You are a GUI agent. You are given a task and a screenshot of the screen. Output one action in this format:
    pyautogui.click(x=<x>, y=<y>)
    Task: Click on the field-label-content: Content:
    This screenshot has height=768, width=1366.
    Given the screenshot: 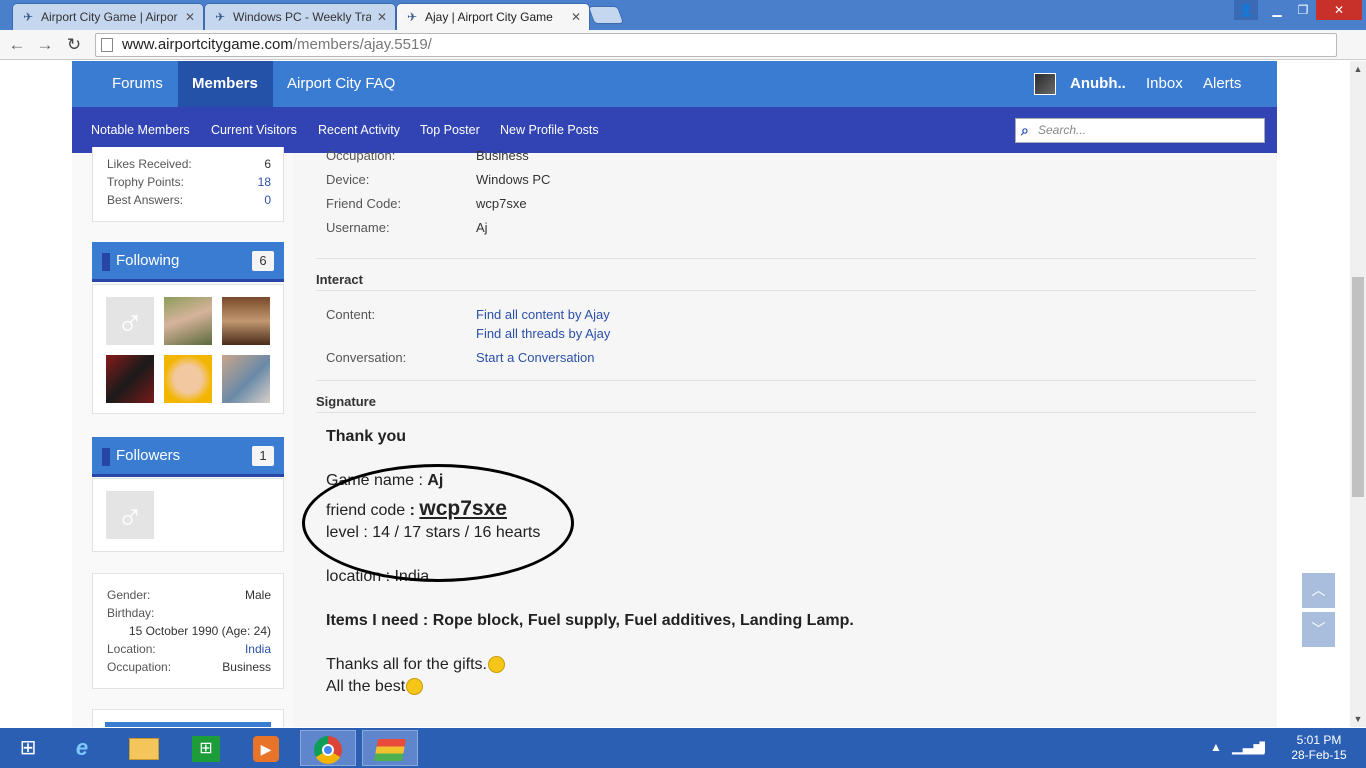 What is the action you would take?
    pyautogui.click(x=351, y=314)
    